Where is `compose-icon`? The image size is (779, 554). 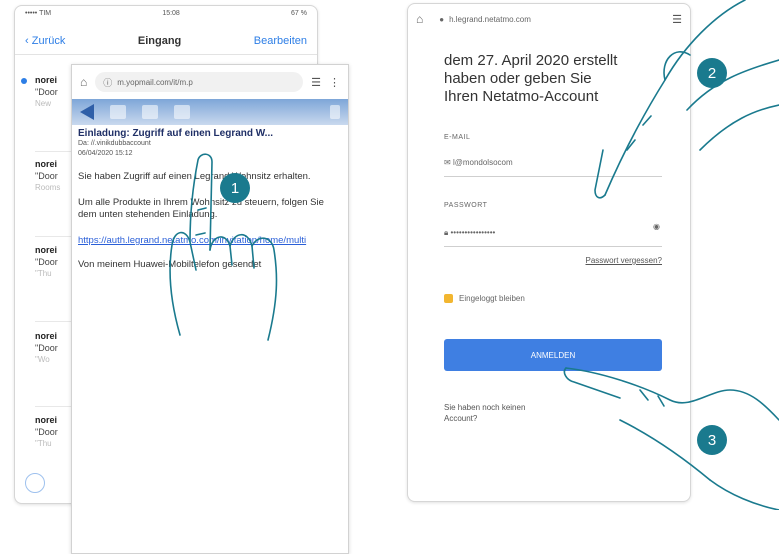
compose-icon is located at coordinates (35, 483).